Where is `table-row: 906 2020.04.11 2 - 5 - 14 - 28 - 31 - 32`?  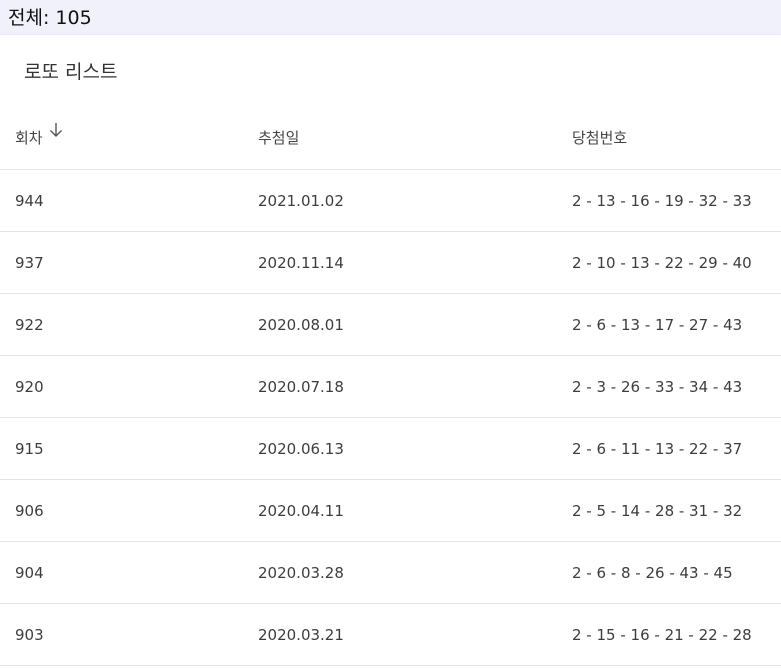
table-row: 906 2020.04.11 2 - 5 - 14 - 28 - 31 - 32 is located at coordinates (390, 511).